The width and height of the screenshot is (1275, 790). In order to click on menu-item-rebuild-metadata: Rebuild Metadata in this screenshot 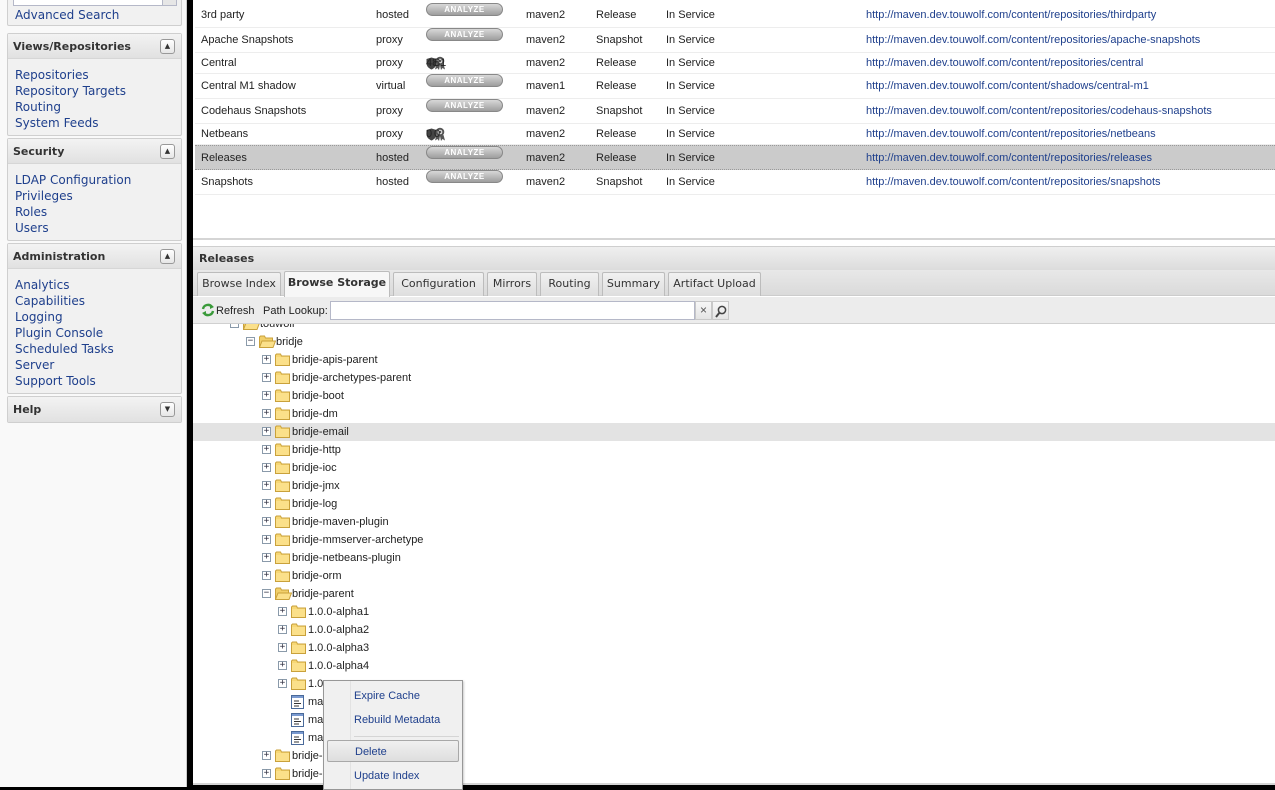, I will do `click(393, 720)`.